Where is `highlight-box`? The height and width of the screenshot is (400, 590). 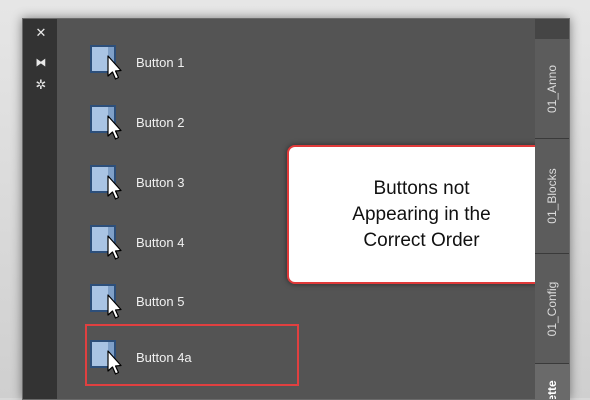 highlight-box is located at coordinates (192, 355).